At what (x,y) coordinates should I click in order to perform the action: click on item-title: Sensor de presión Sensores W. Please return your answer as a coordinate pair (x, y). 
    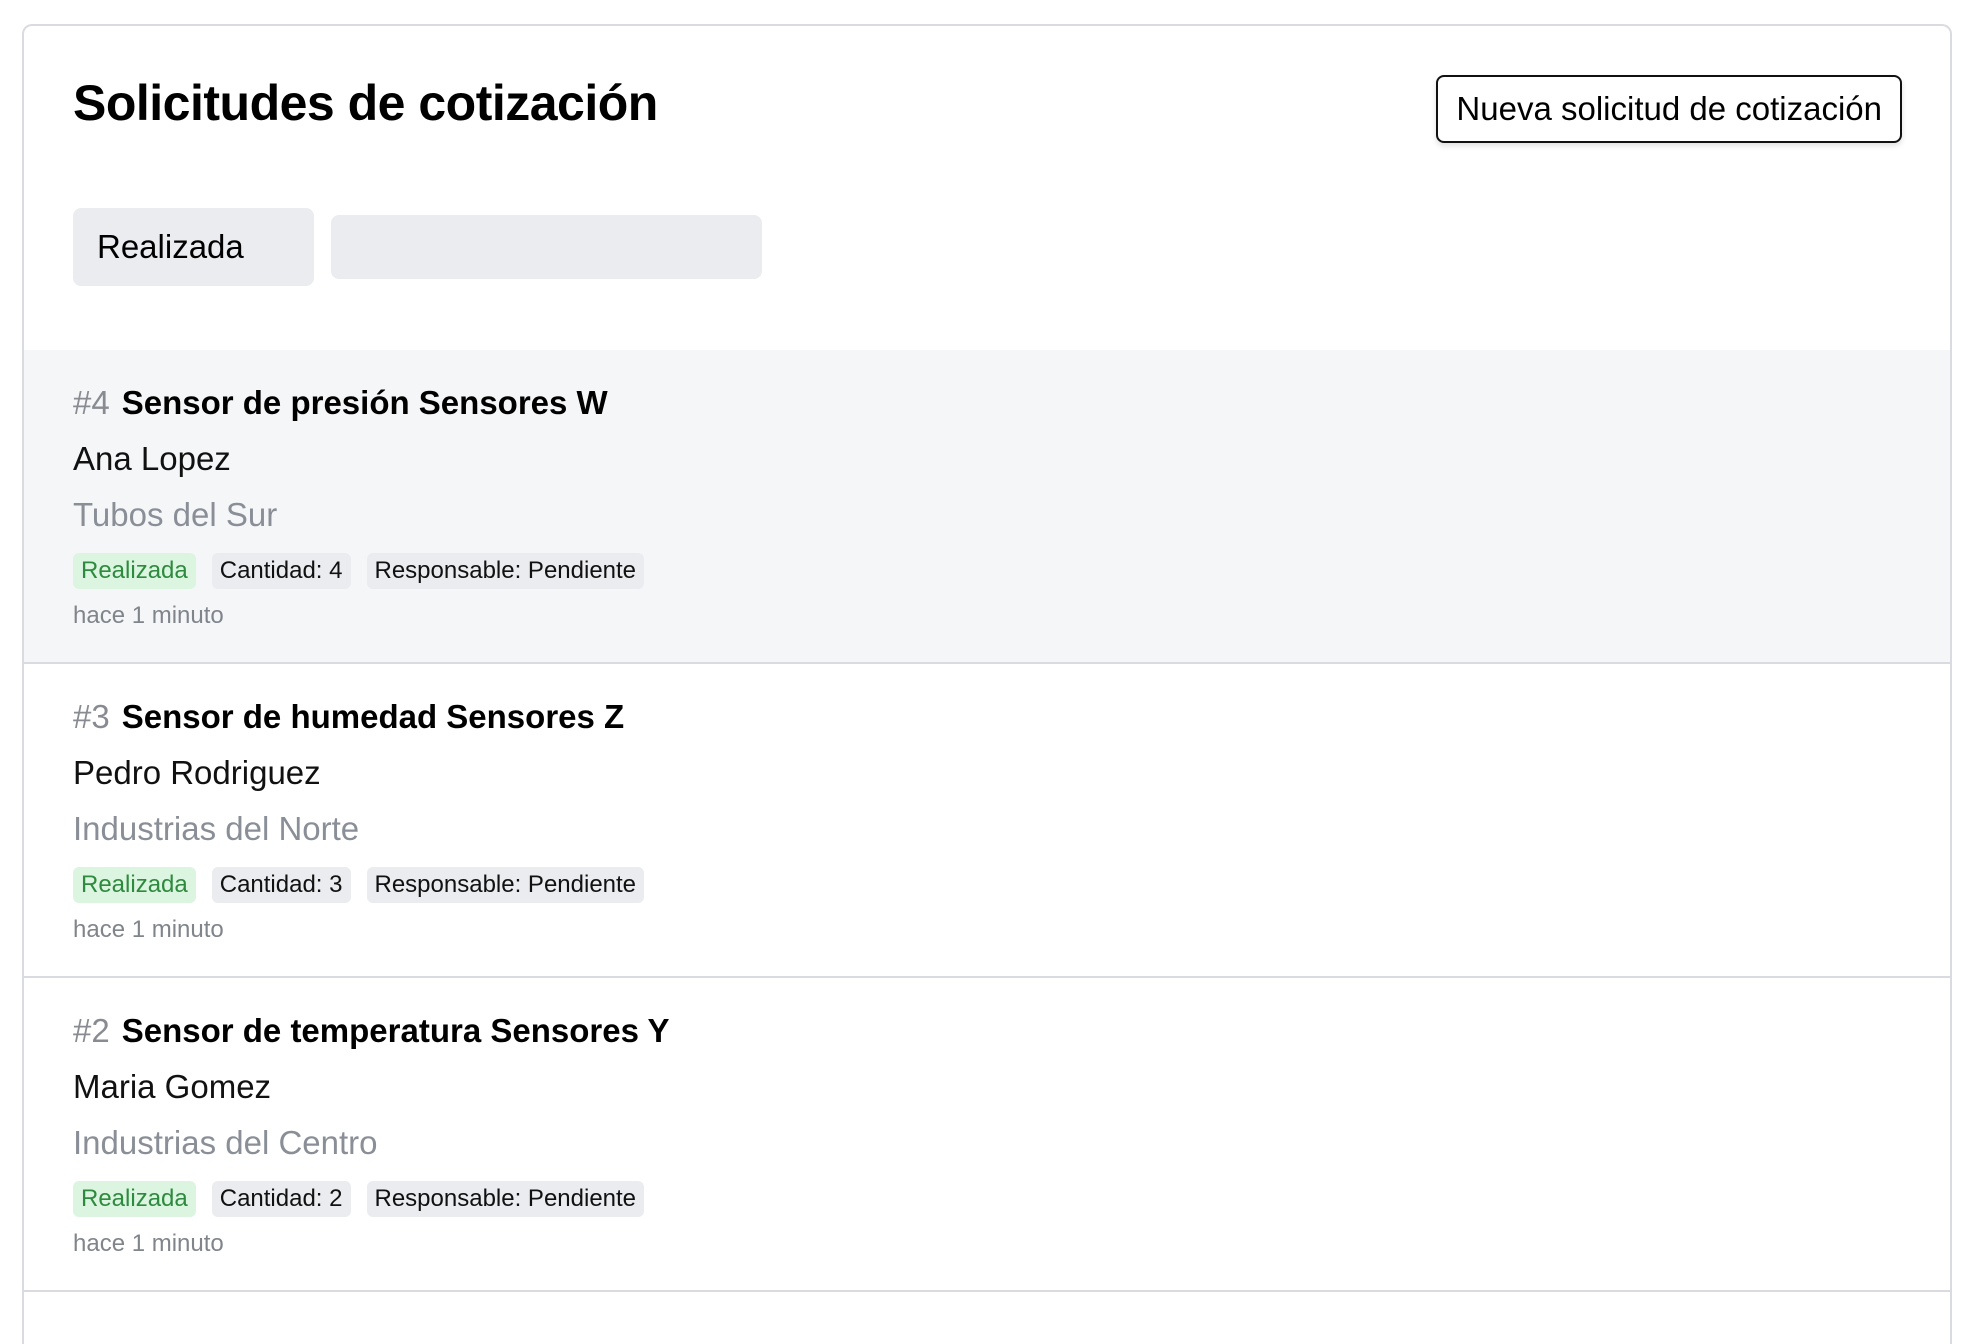
    Looking at the image, I should click on (364, 402).